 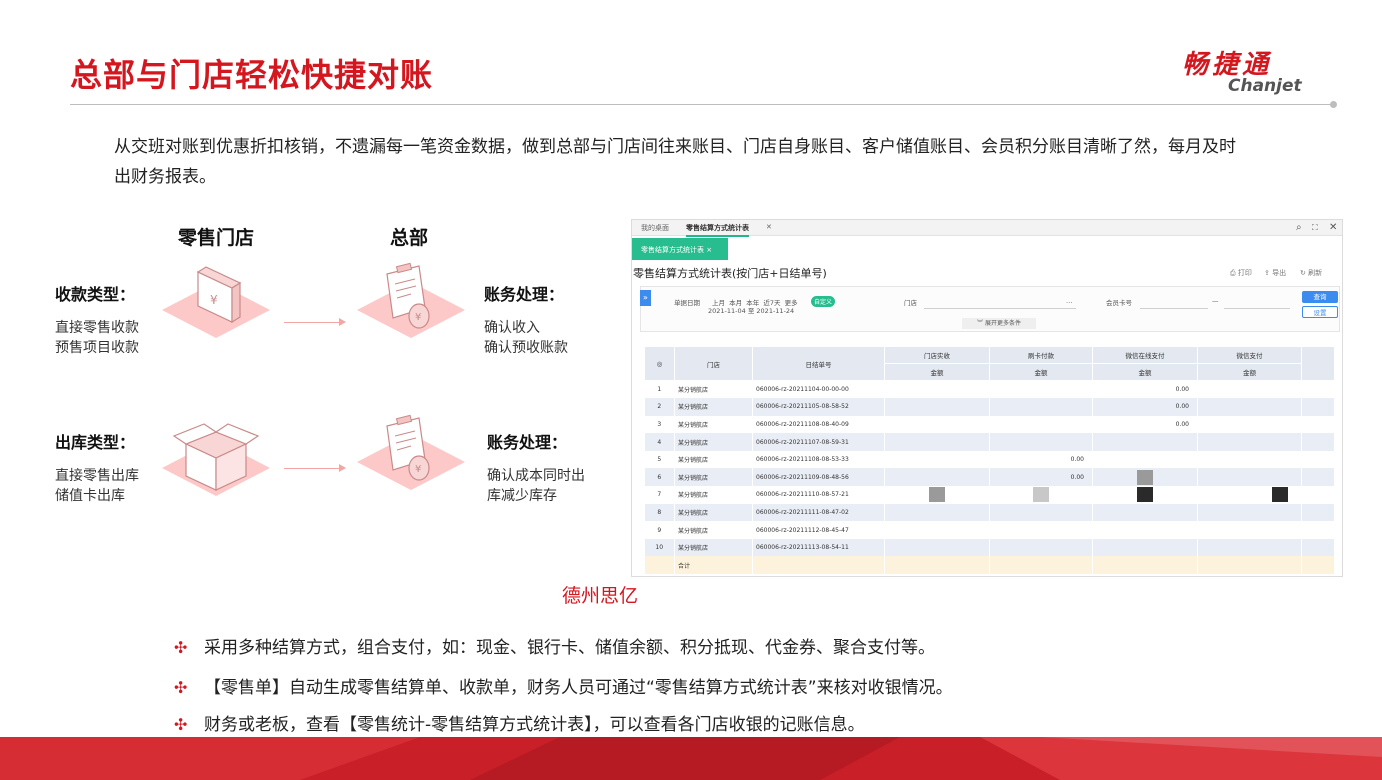 I want to click on col-header-extra, so click(x=1318, y=363).